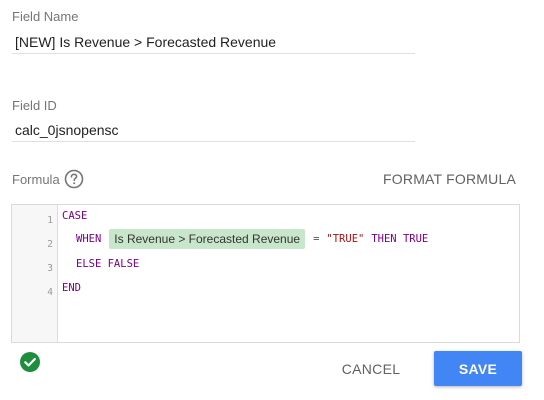 This screenshot has width=544, height=400. I want to click on line-number: 2, so click(50, 244).